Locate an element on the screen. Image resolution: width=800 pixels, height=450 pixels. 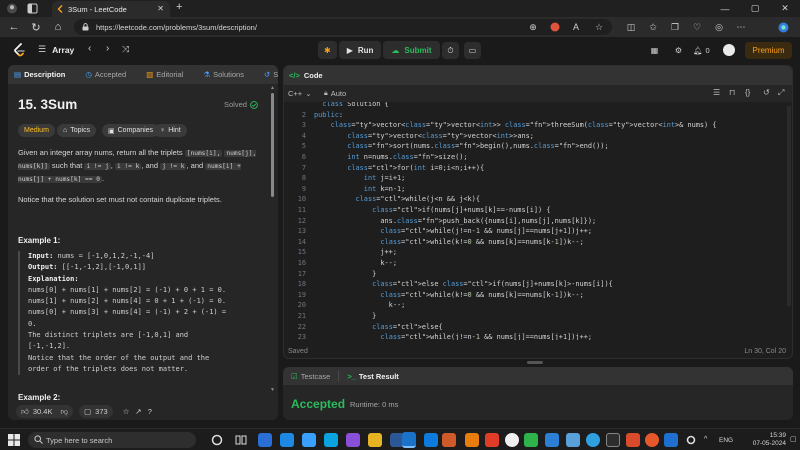
scroll-down-icon: ▼ is located at coordinates (272, 390).